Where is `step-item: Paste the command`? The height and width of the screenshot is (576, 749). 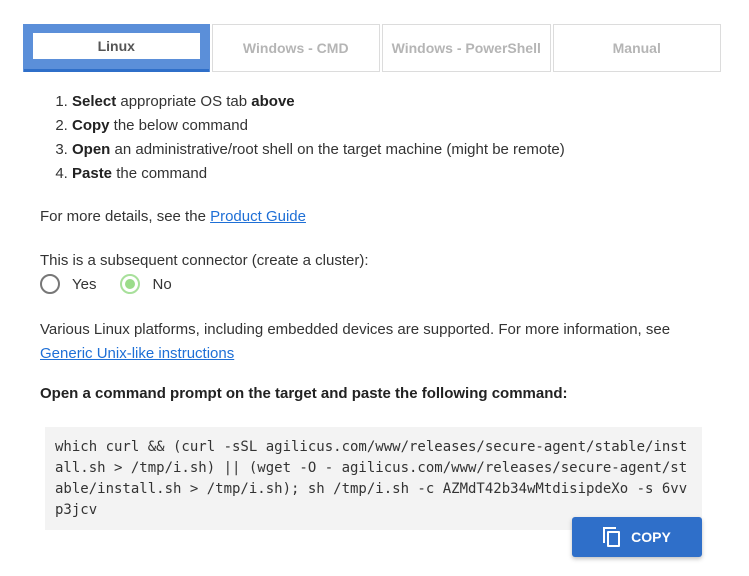
step-item: Paste the command is located at coordinates (318, 174).